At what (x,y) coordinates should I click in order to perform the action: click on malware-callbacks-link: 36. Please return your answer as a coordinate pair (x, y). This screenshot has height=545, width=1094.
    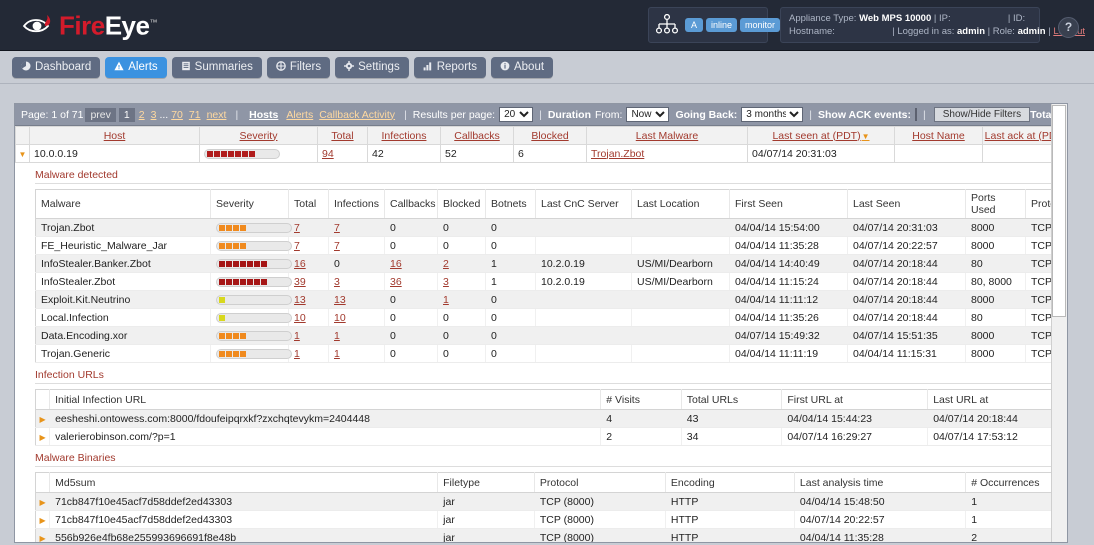
    Looking at the image, I should click on (396, 282).